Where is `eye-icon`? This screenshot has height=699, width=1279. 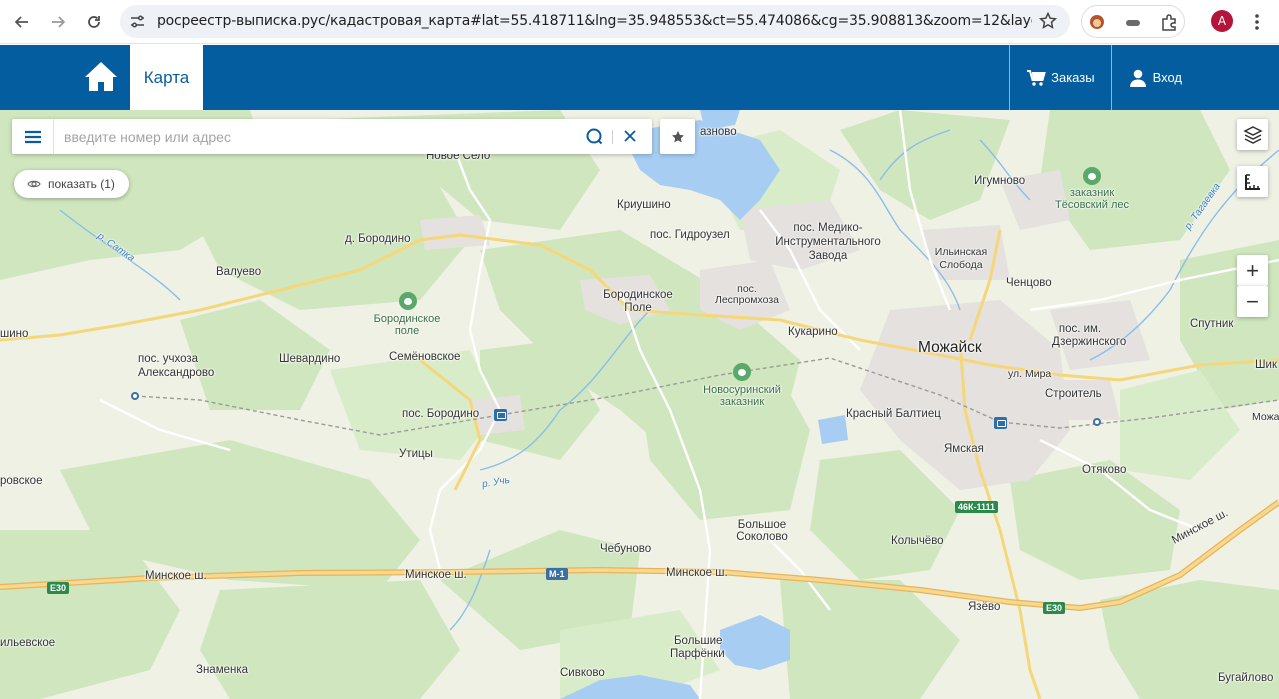 eye-icon is located at coordinates (34, 184).